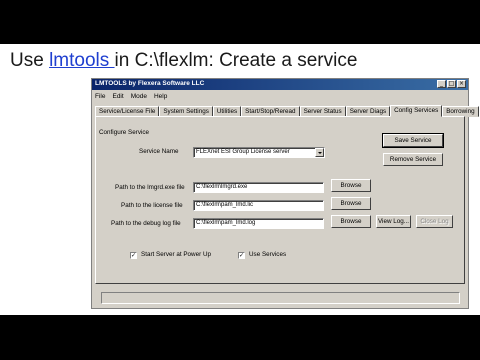 This screenshot has width=480, height=360. Describe the element at coordinates (461, 84) in the screenshot. I see `close-icon: ×` at that location.